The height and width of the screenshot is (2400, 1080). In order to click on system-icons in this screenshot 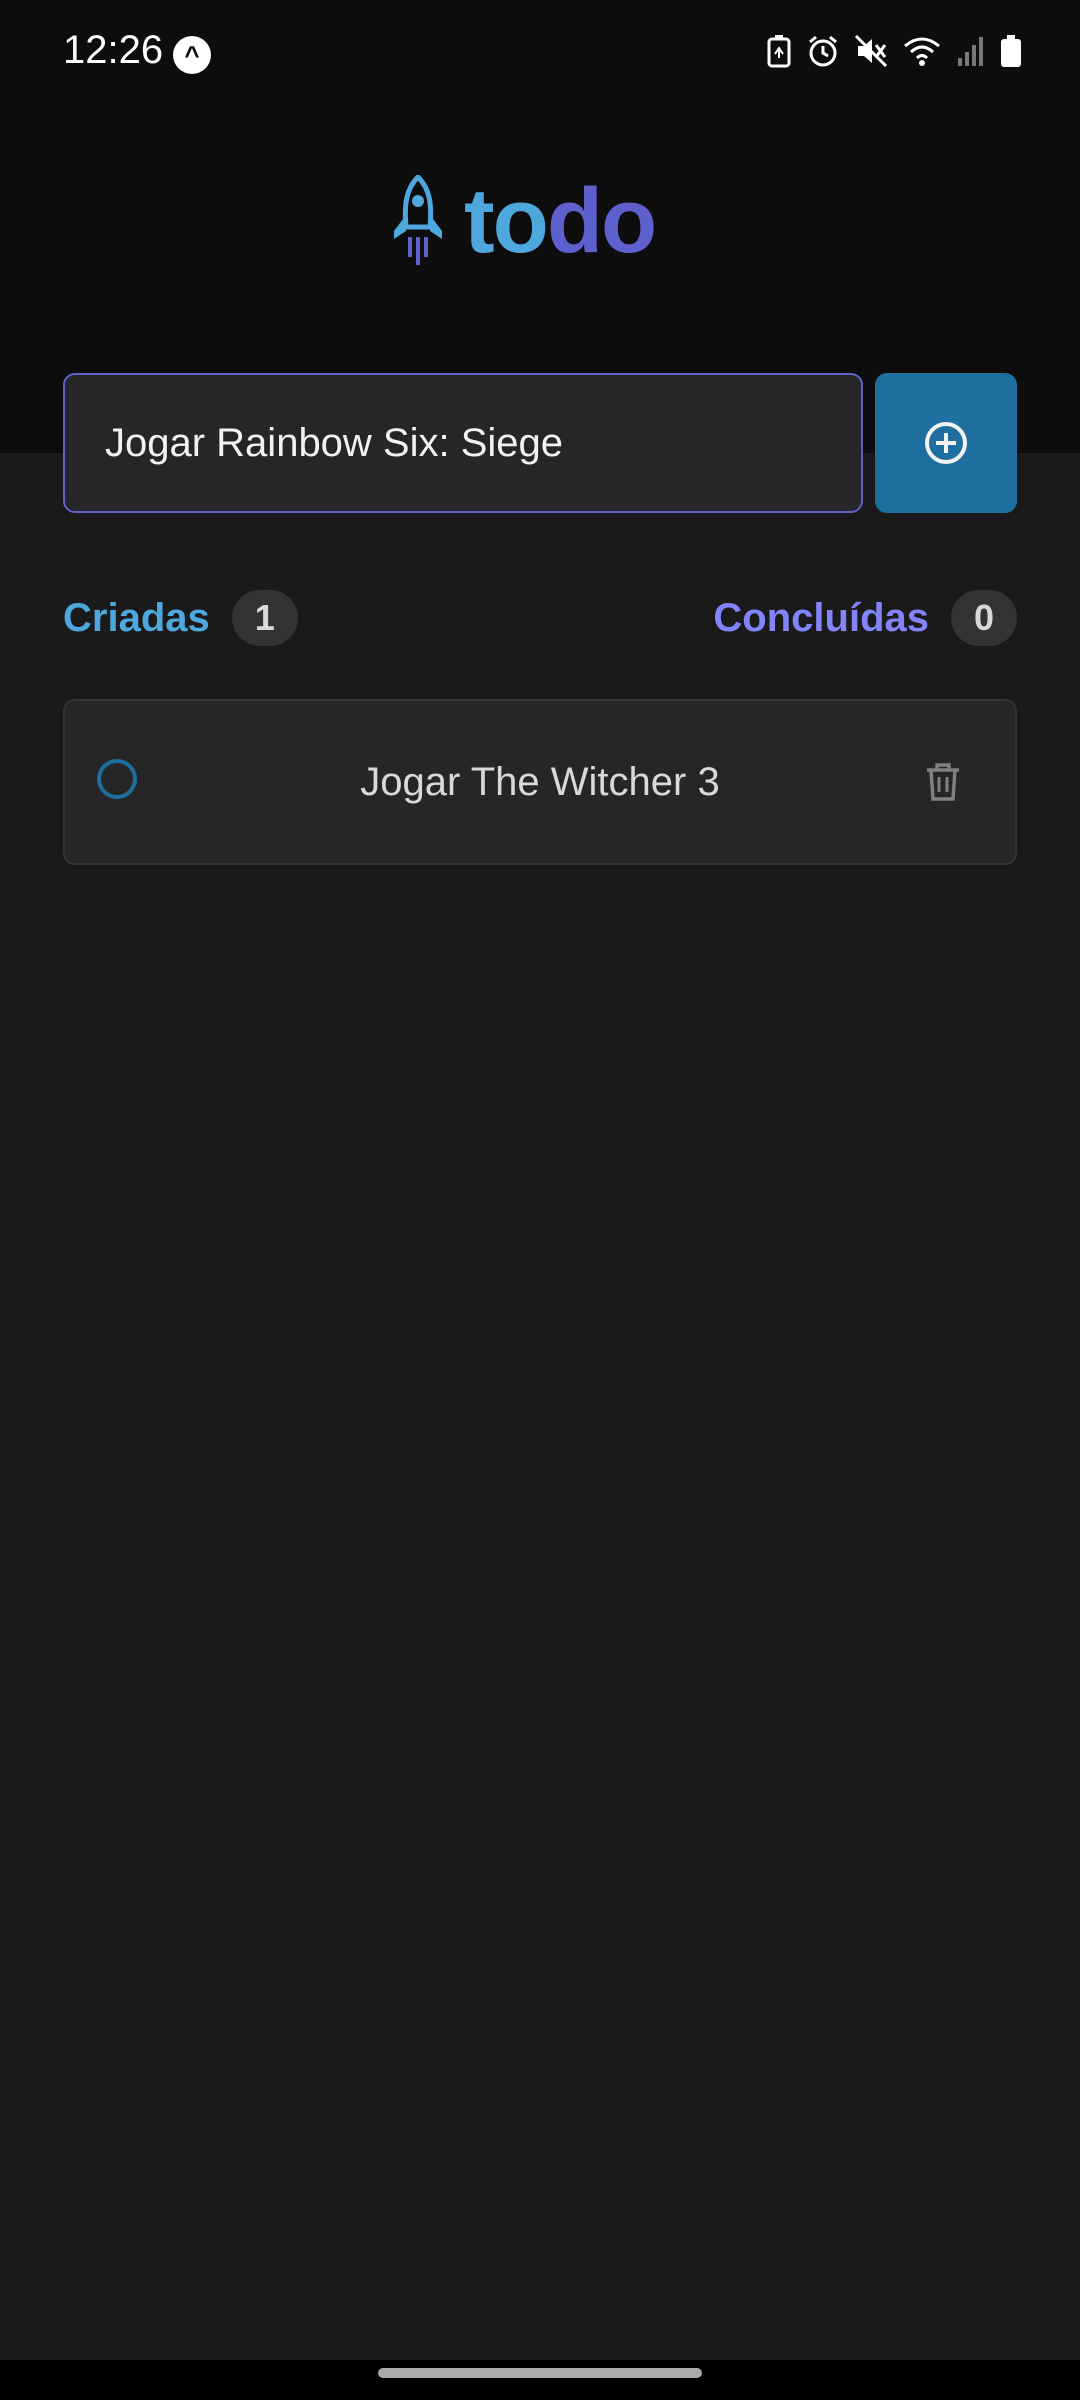, I will do `click(894, 51)`.